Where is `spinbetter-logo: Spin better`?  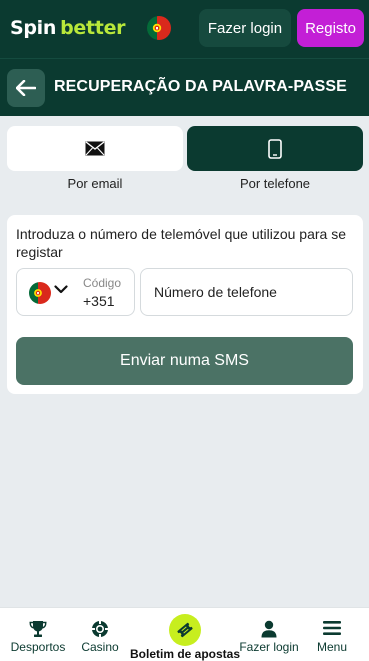 spinbetter-logo: Spin better is located at coordinates (68, 29).